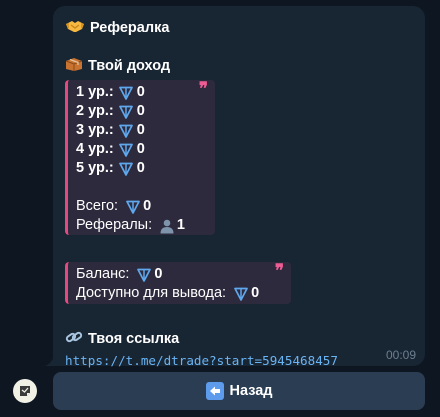 The width and height of the screenshot is (440, 417). I want to click on total-value: 0, so click(147, 206).